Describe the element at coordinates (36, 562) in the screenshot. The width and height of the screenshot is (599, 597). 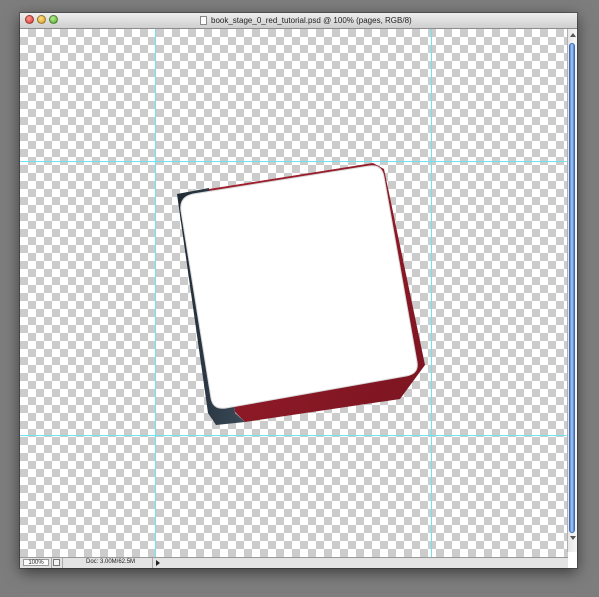
I see `zoom-level-field: 100%` at that location.